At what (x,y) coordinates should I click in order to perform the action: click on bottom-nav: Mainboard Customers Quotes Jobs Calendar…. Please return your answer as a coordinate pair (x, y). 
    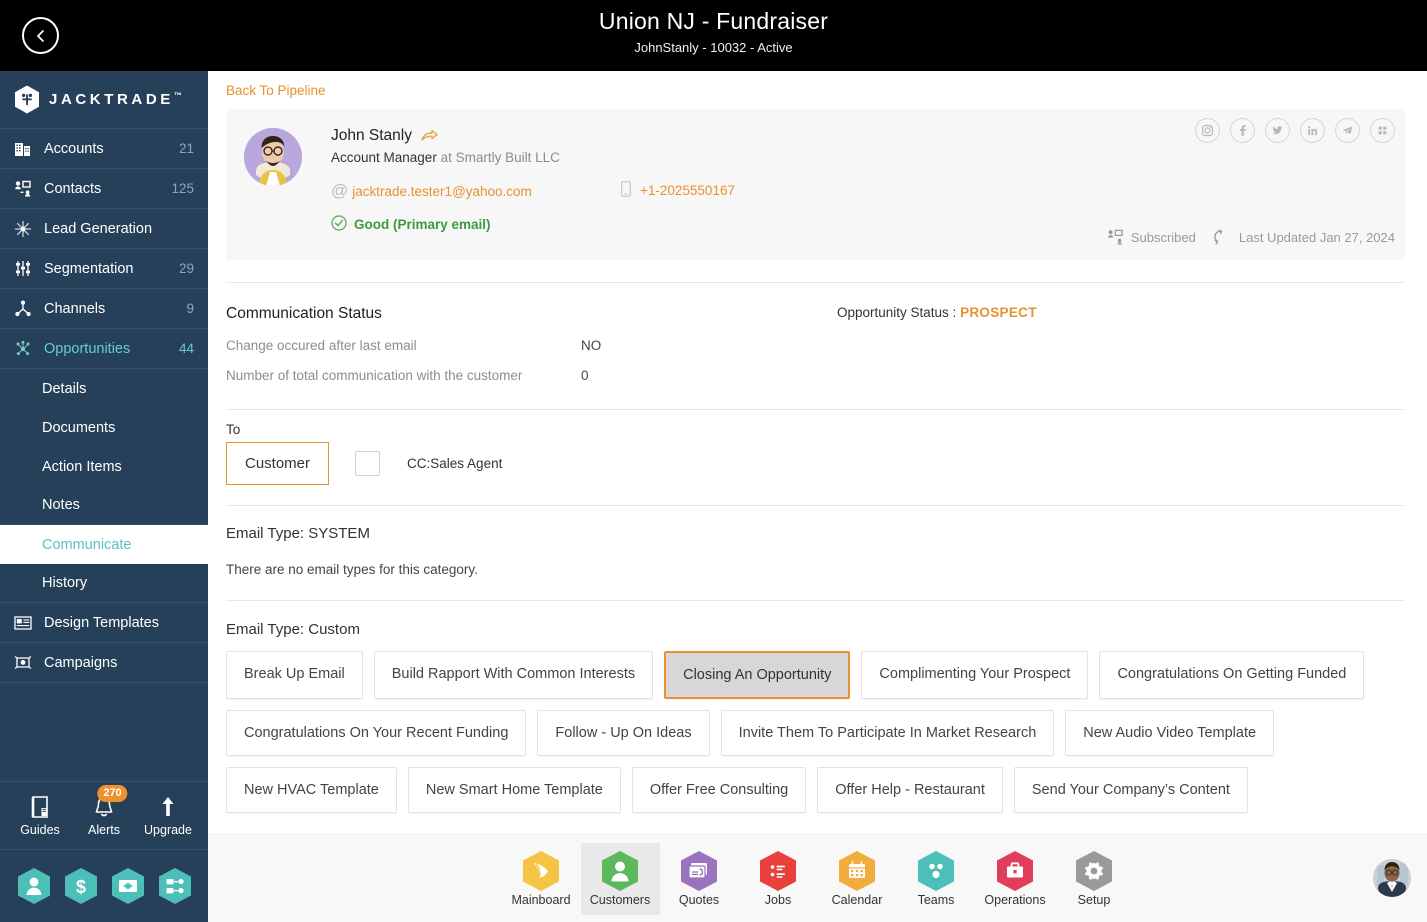
    Looking at the image, I should click on (817, 878).